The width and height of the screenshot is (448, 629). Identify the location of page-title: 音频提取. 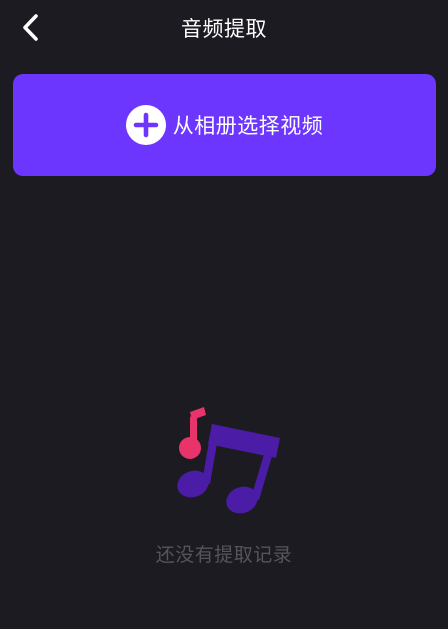
(224, 29).